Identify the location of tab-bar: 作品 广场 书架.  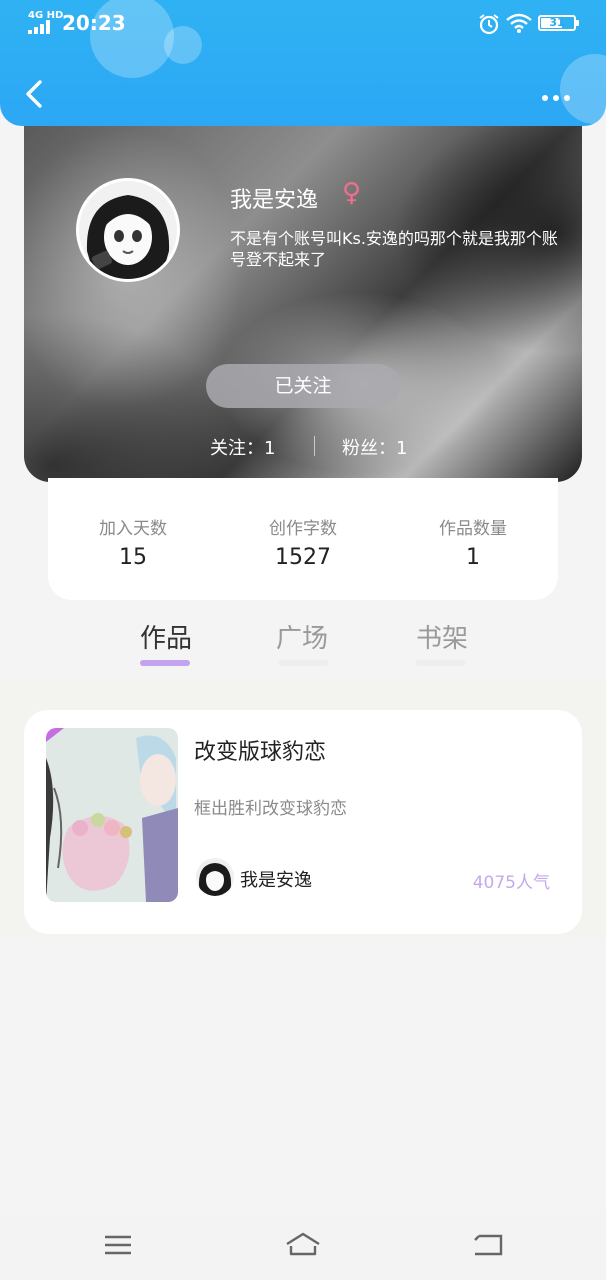
(303, 642).